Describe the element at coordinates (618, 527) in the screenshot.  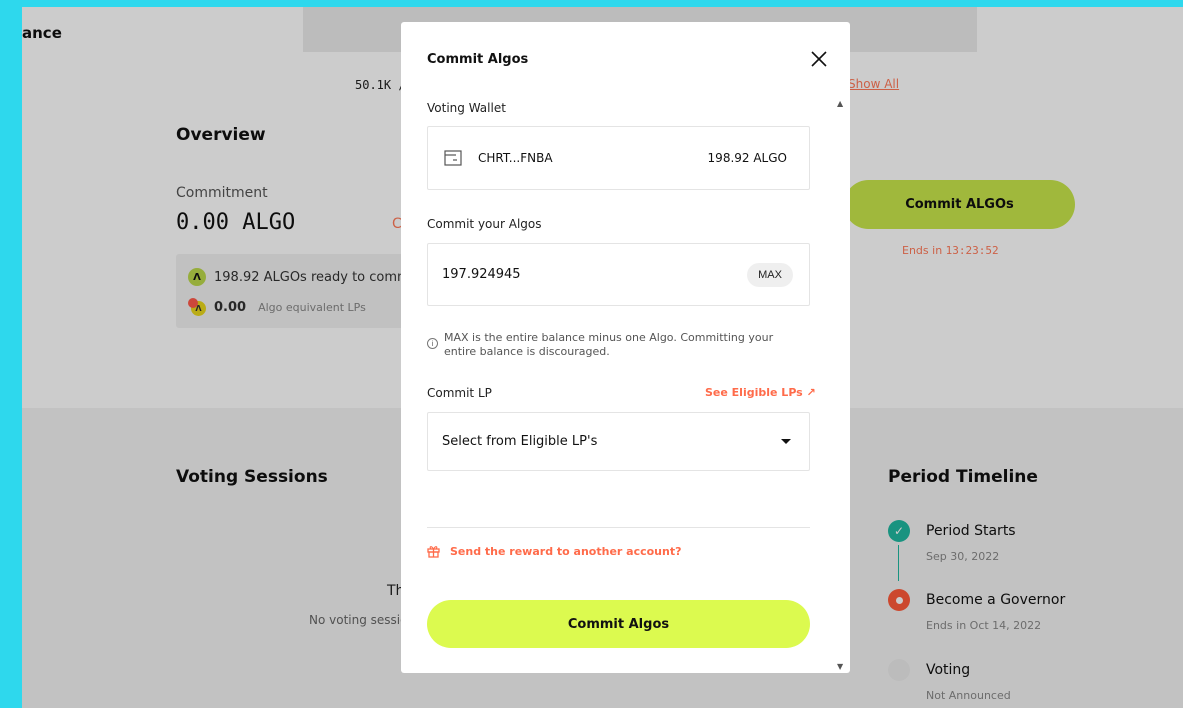
I see `section-divider` at that location.